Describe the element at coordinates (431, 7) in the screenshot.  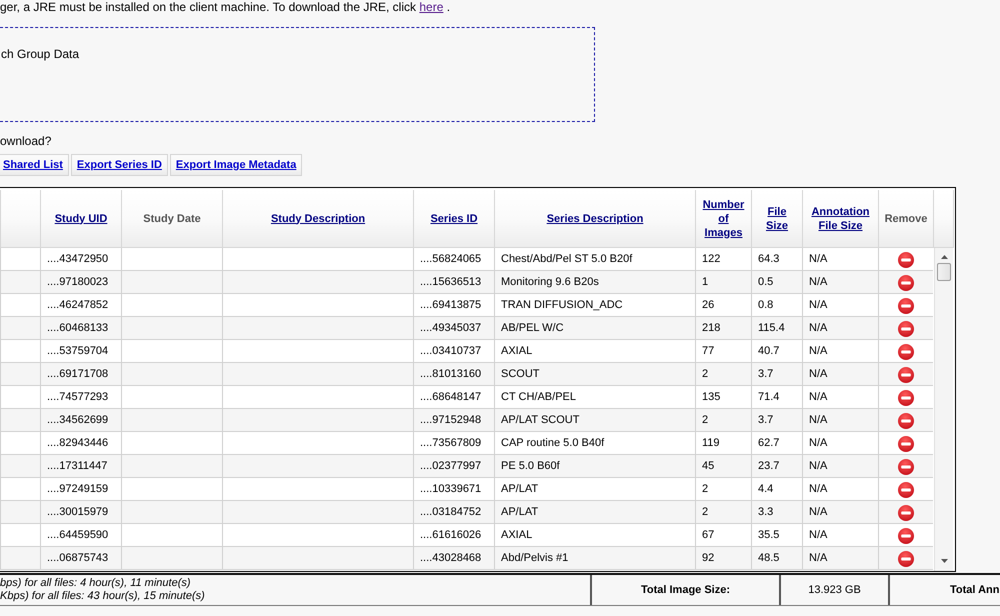
I see `here-link: here` at that location.